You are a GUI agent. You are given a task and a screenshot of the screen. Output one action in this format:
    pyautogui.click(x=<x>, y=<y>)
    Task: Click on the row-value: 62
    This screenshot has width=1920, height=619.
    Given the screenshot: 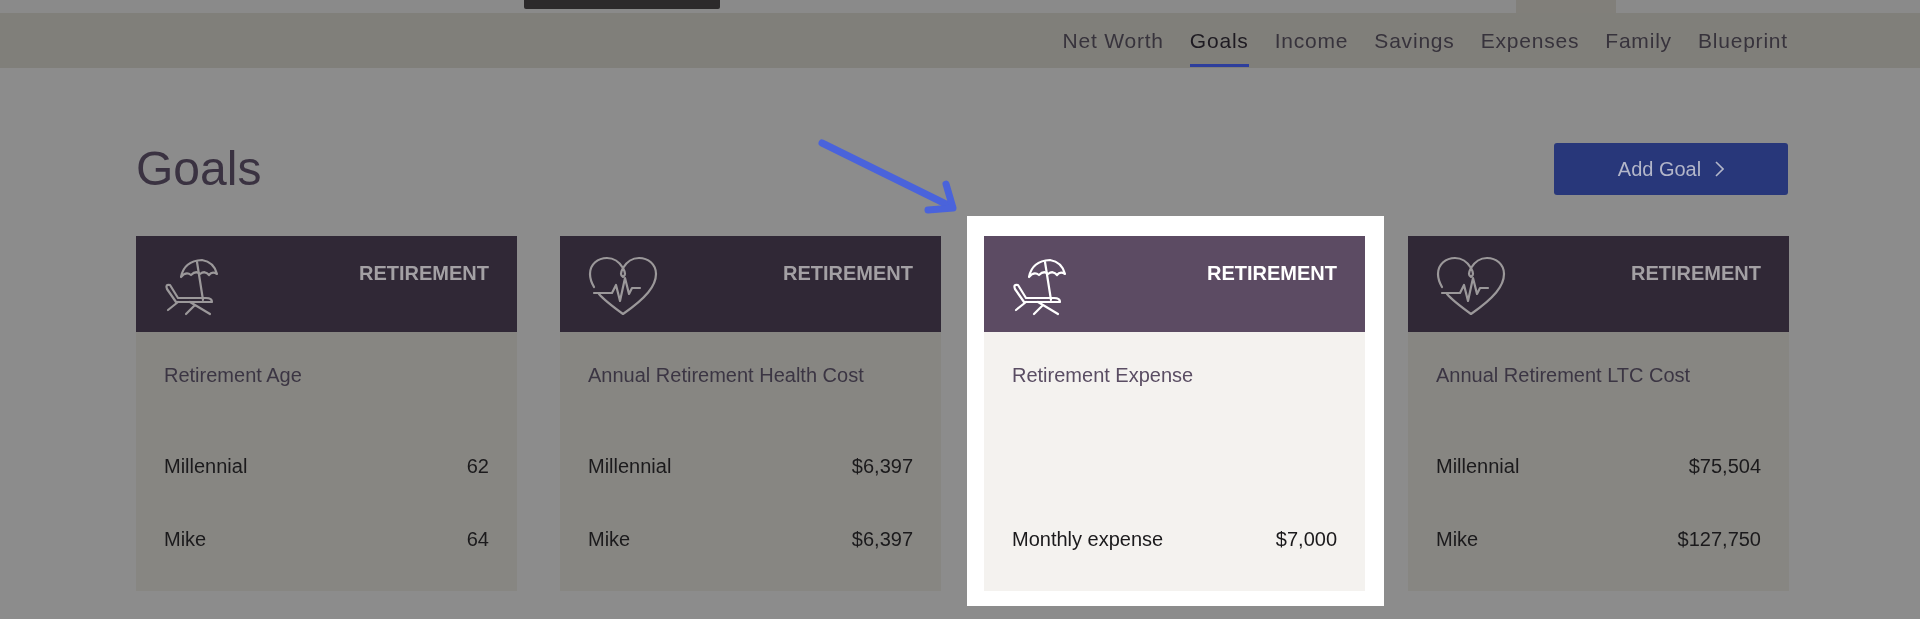 What is the action you would take?
    pyautogui.click(x=477, y=466)
    